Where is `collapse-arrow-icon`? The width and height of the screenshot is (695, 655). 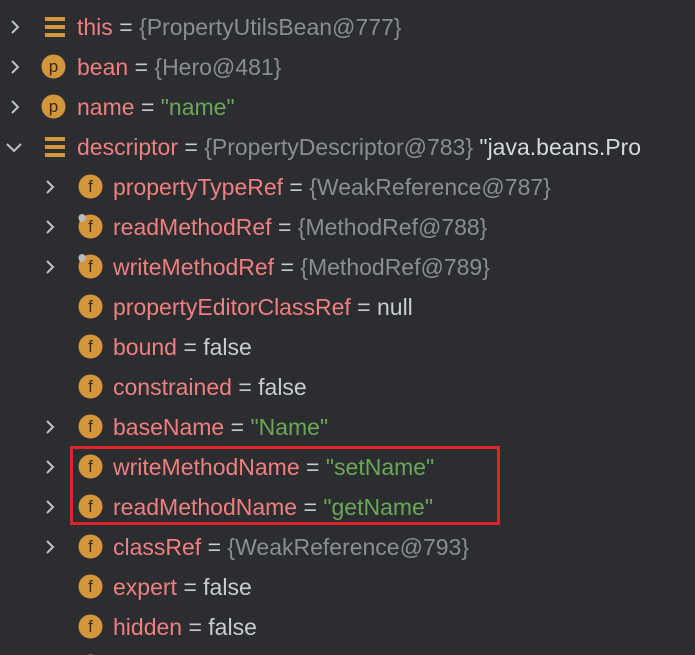 collapse-arrow-icon is located at coordinates (14, 147).